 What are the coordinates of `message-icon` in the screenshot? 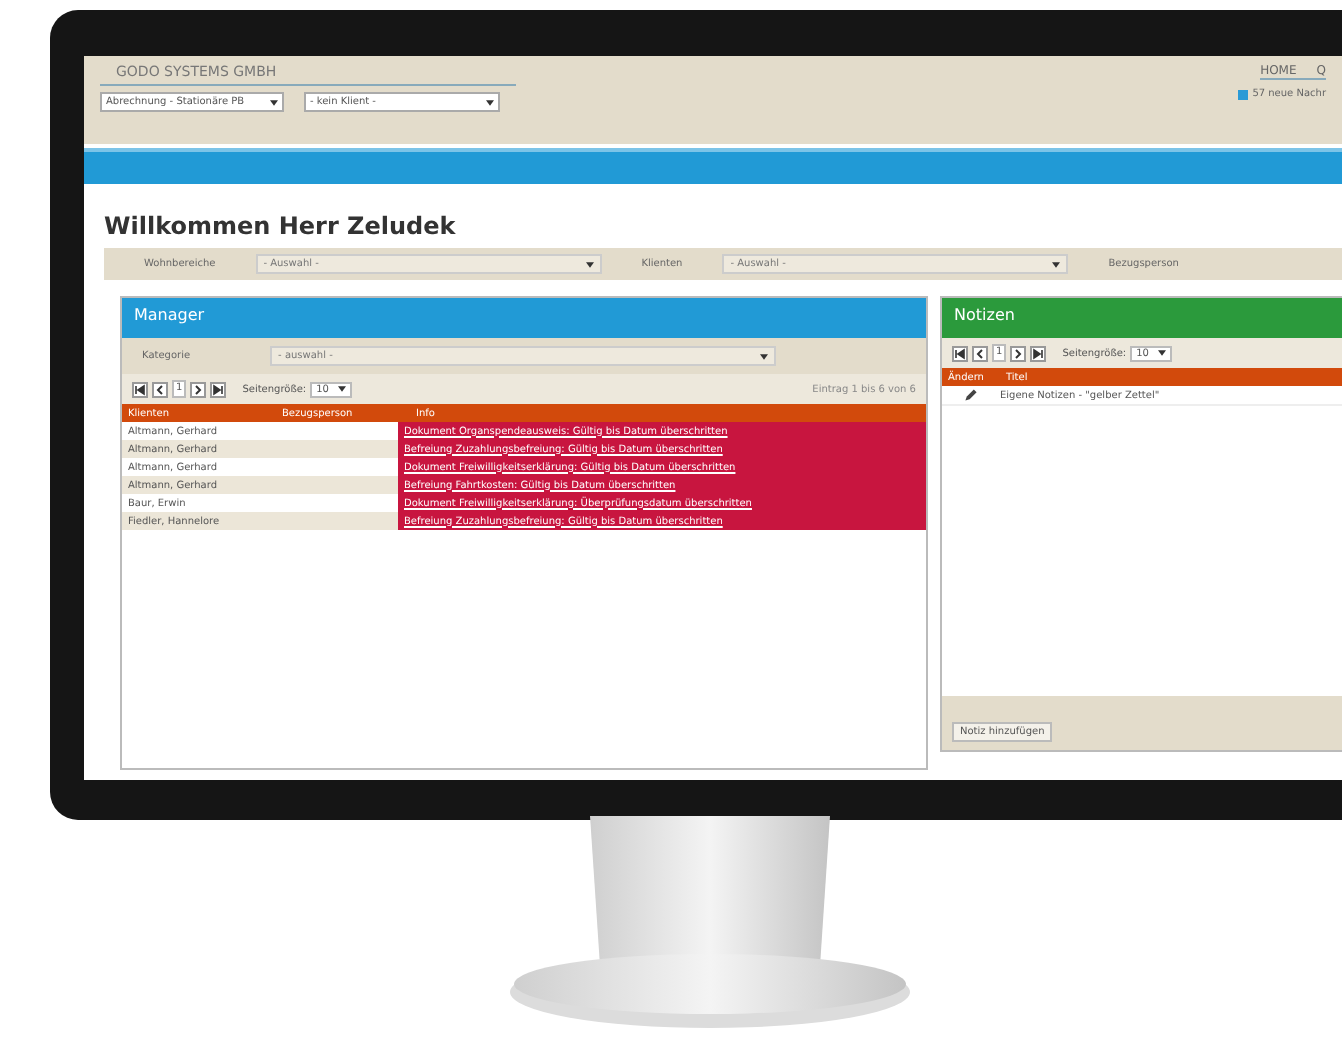 It's located at (1243, 94).